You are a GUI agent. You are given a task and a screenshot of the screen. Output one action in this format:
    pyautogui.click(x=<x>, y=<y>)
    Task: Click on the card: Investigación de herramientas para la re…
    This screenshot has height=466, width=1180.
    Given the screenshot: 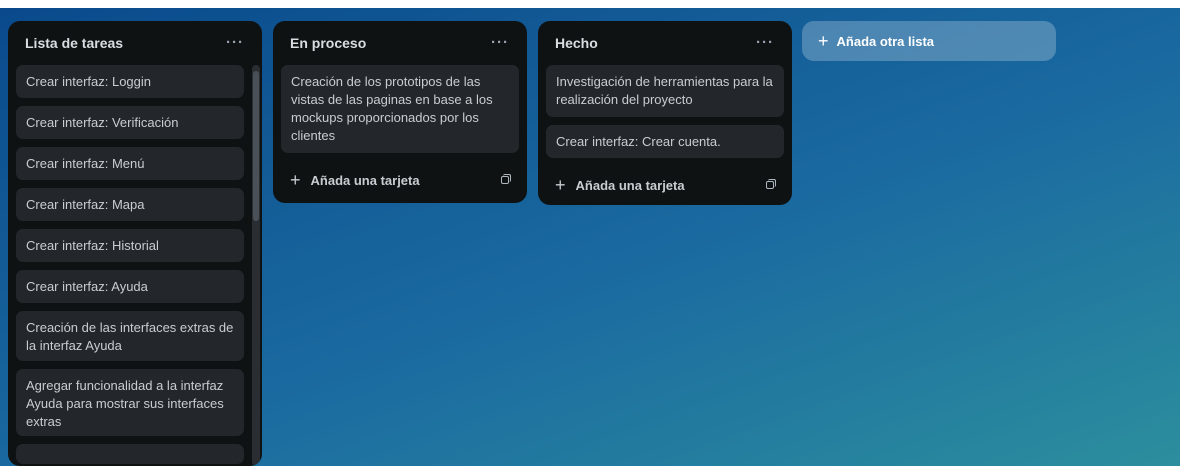 What is the action you would take?
    pyautogui.click(x=665, y=91)
    